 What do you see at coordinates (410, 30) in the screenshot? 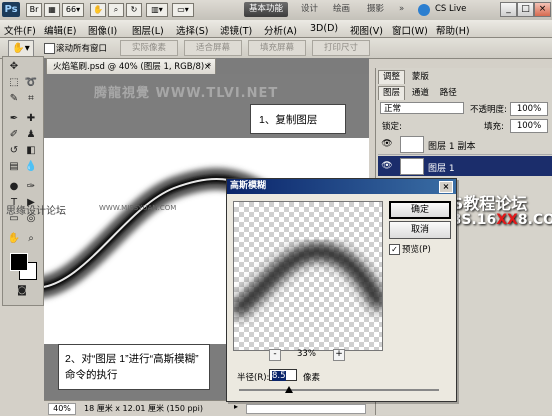
I see `menu-window-item: 窗口(W)` at bounding box center [410, 30].